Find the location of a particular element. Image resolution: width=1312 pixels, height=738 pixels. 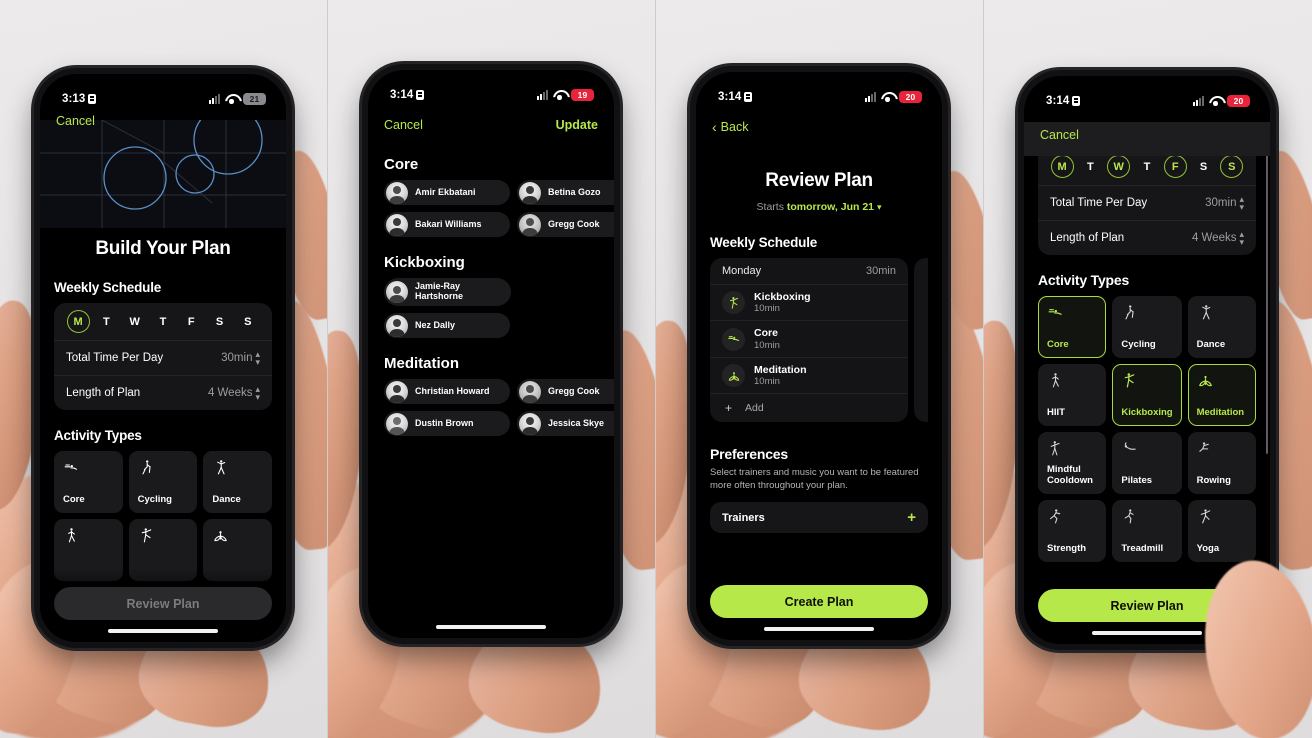

wifi-icon is located at coordinates (559, 95).